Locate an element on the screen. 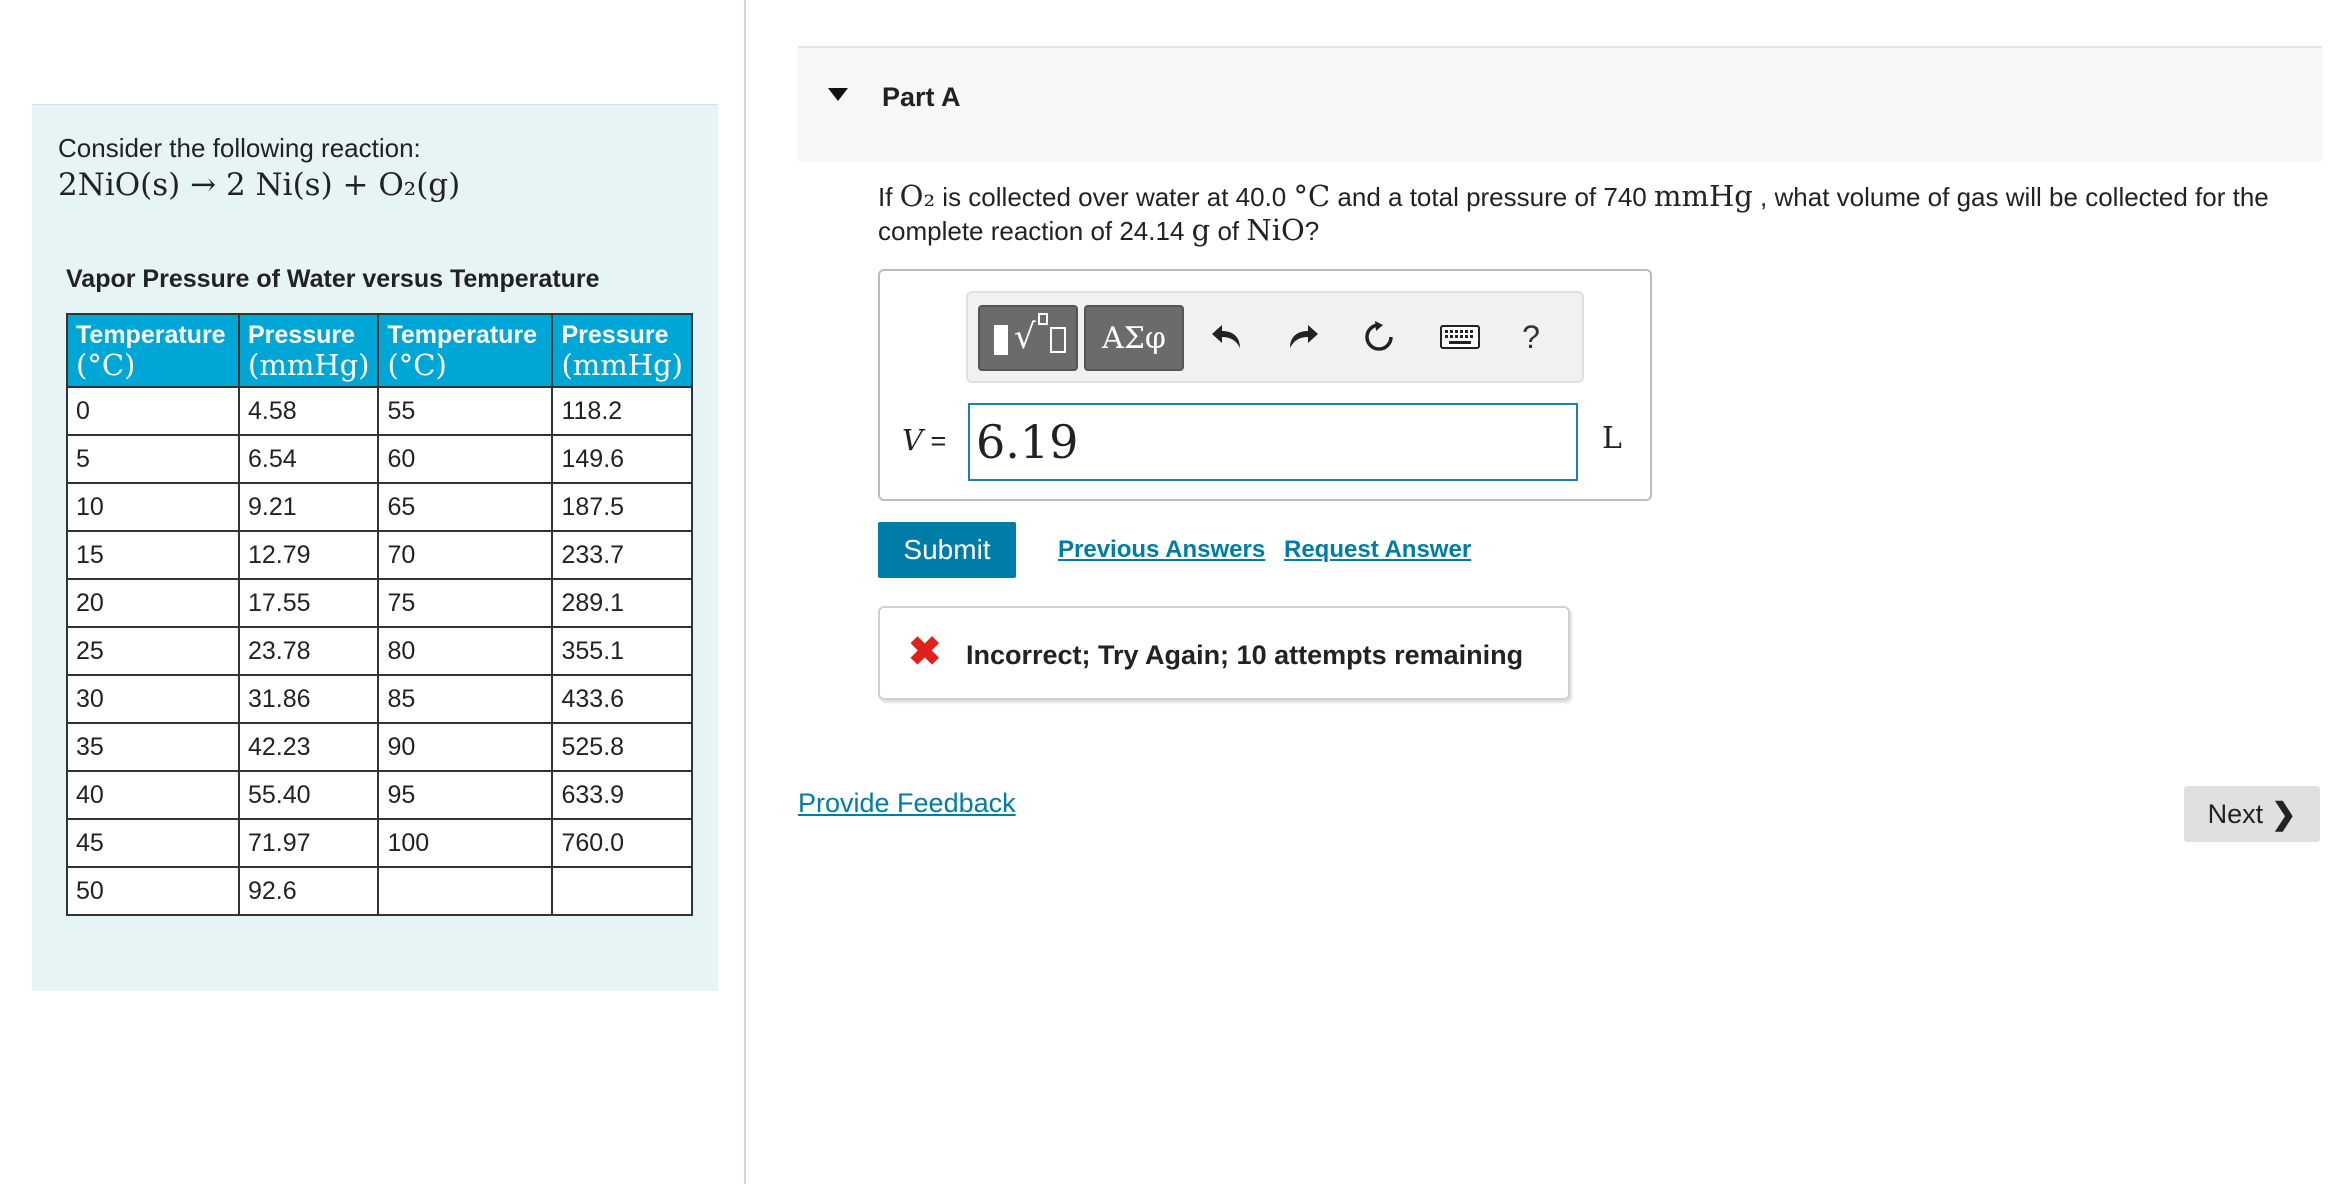 The width and height of the screenshot is (2348, 1184). table-row: 20 17.55 75 289.1 is located at coordinates (379, 603).